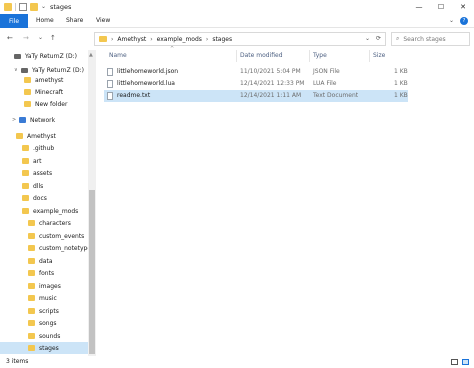 The height and width of the screenshot is (368, 474). Describe the element at coordinates (37, 173) in the screenshot. I see `sidebar-item-assets: assets` at that location.